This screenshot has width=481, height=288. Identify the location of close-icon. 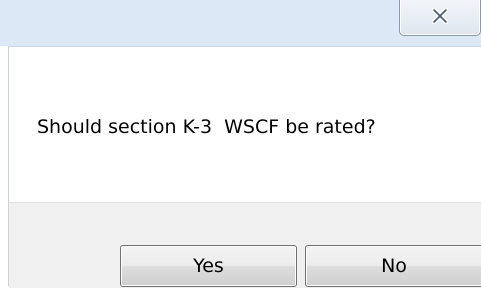
(440, 16).